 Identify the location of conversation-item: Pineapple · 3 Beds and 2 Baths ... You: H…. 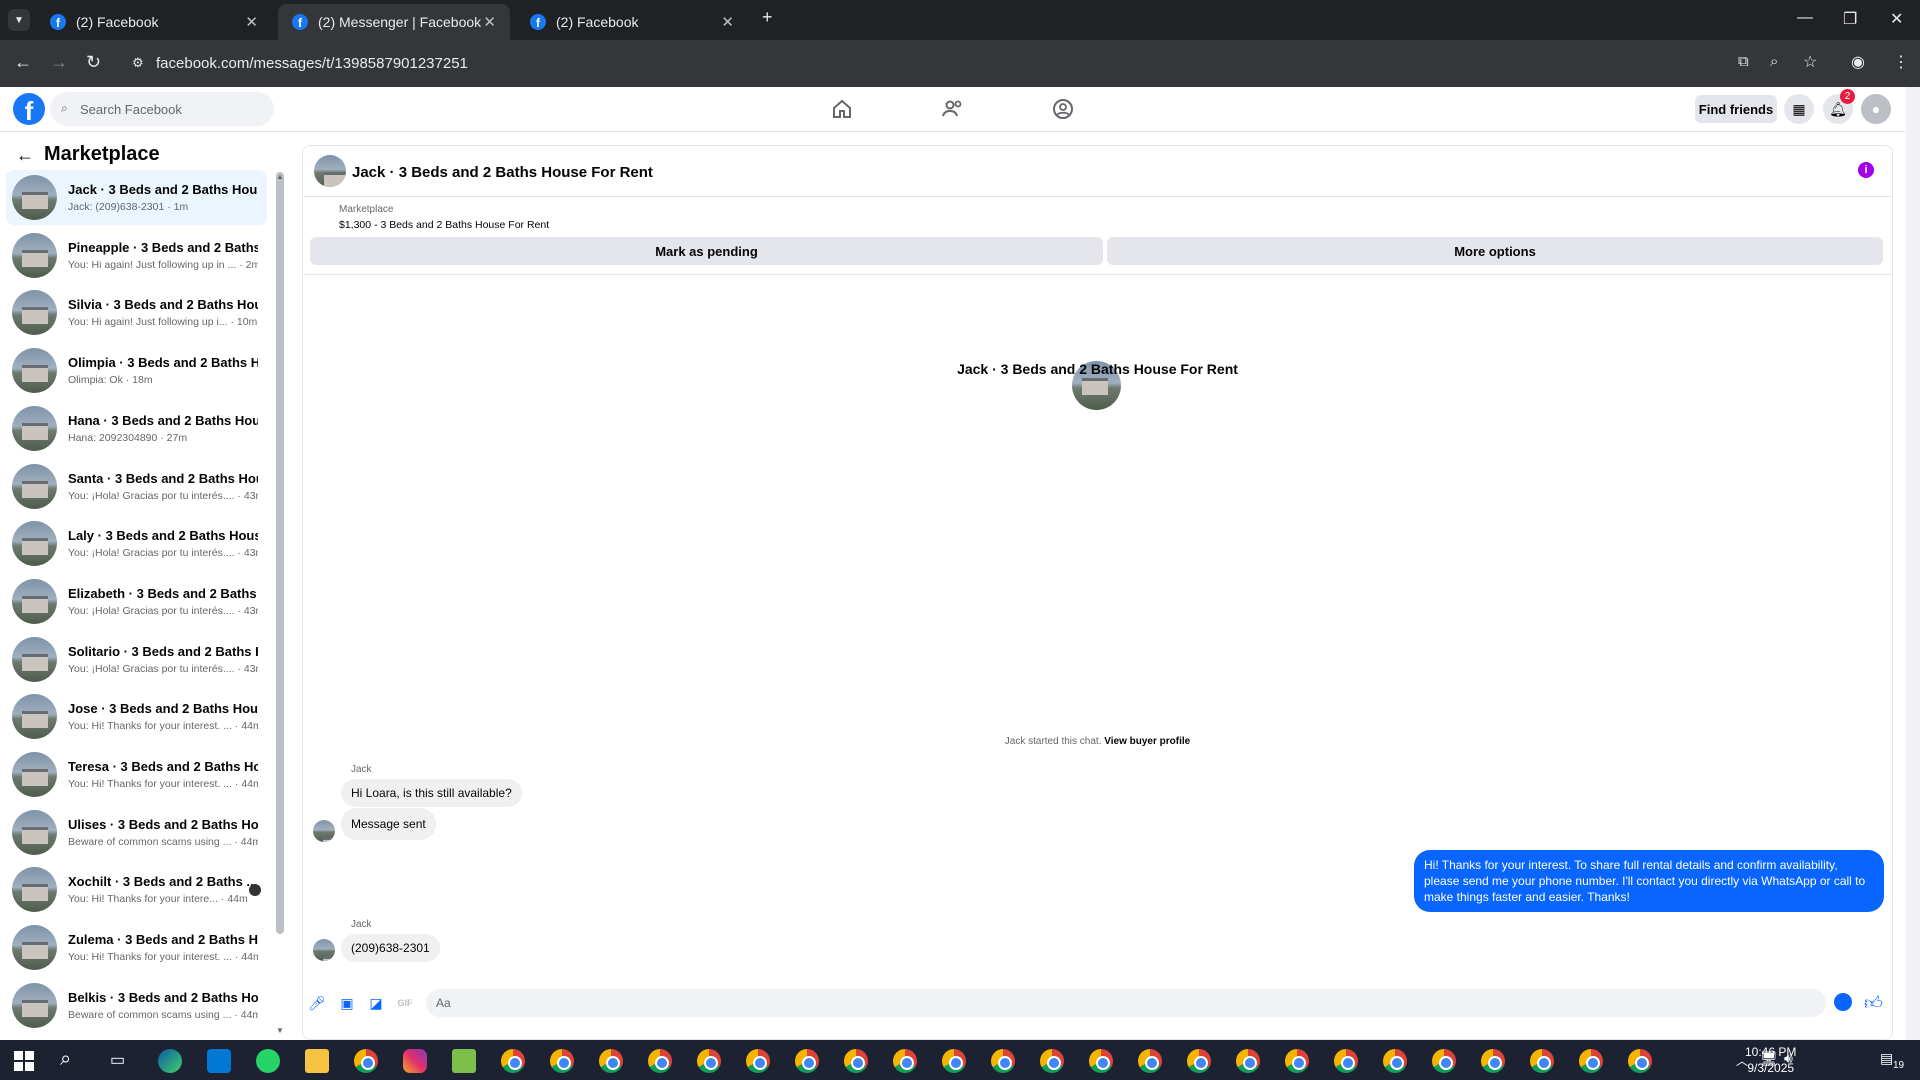
(136, 255).